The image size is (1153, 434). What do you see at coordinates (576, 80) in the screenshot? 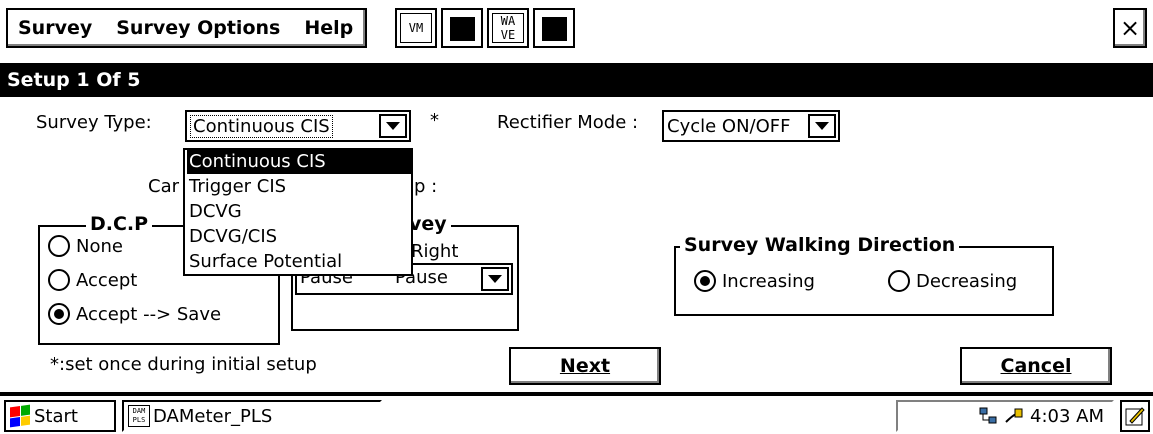
I see `page-title: Setup 1 Of 5` at bounding box center [576, 80].